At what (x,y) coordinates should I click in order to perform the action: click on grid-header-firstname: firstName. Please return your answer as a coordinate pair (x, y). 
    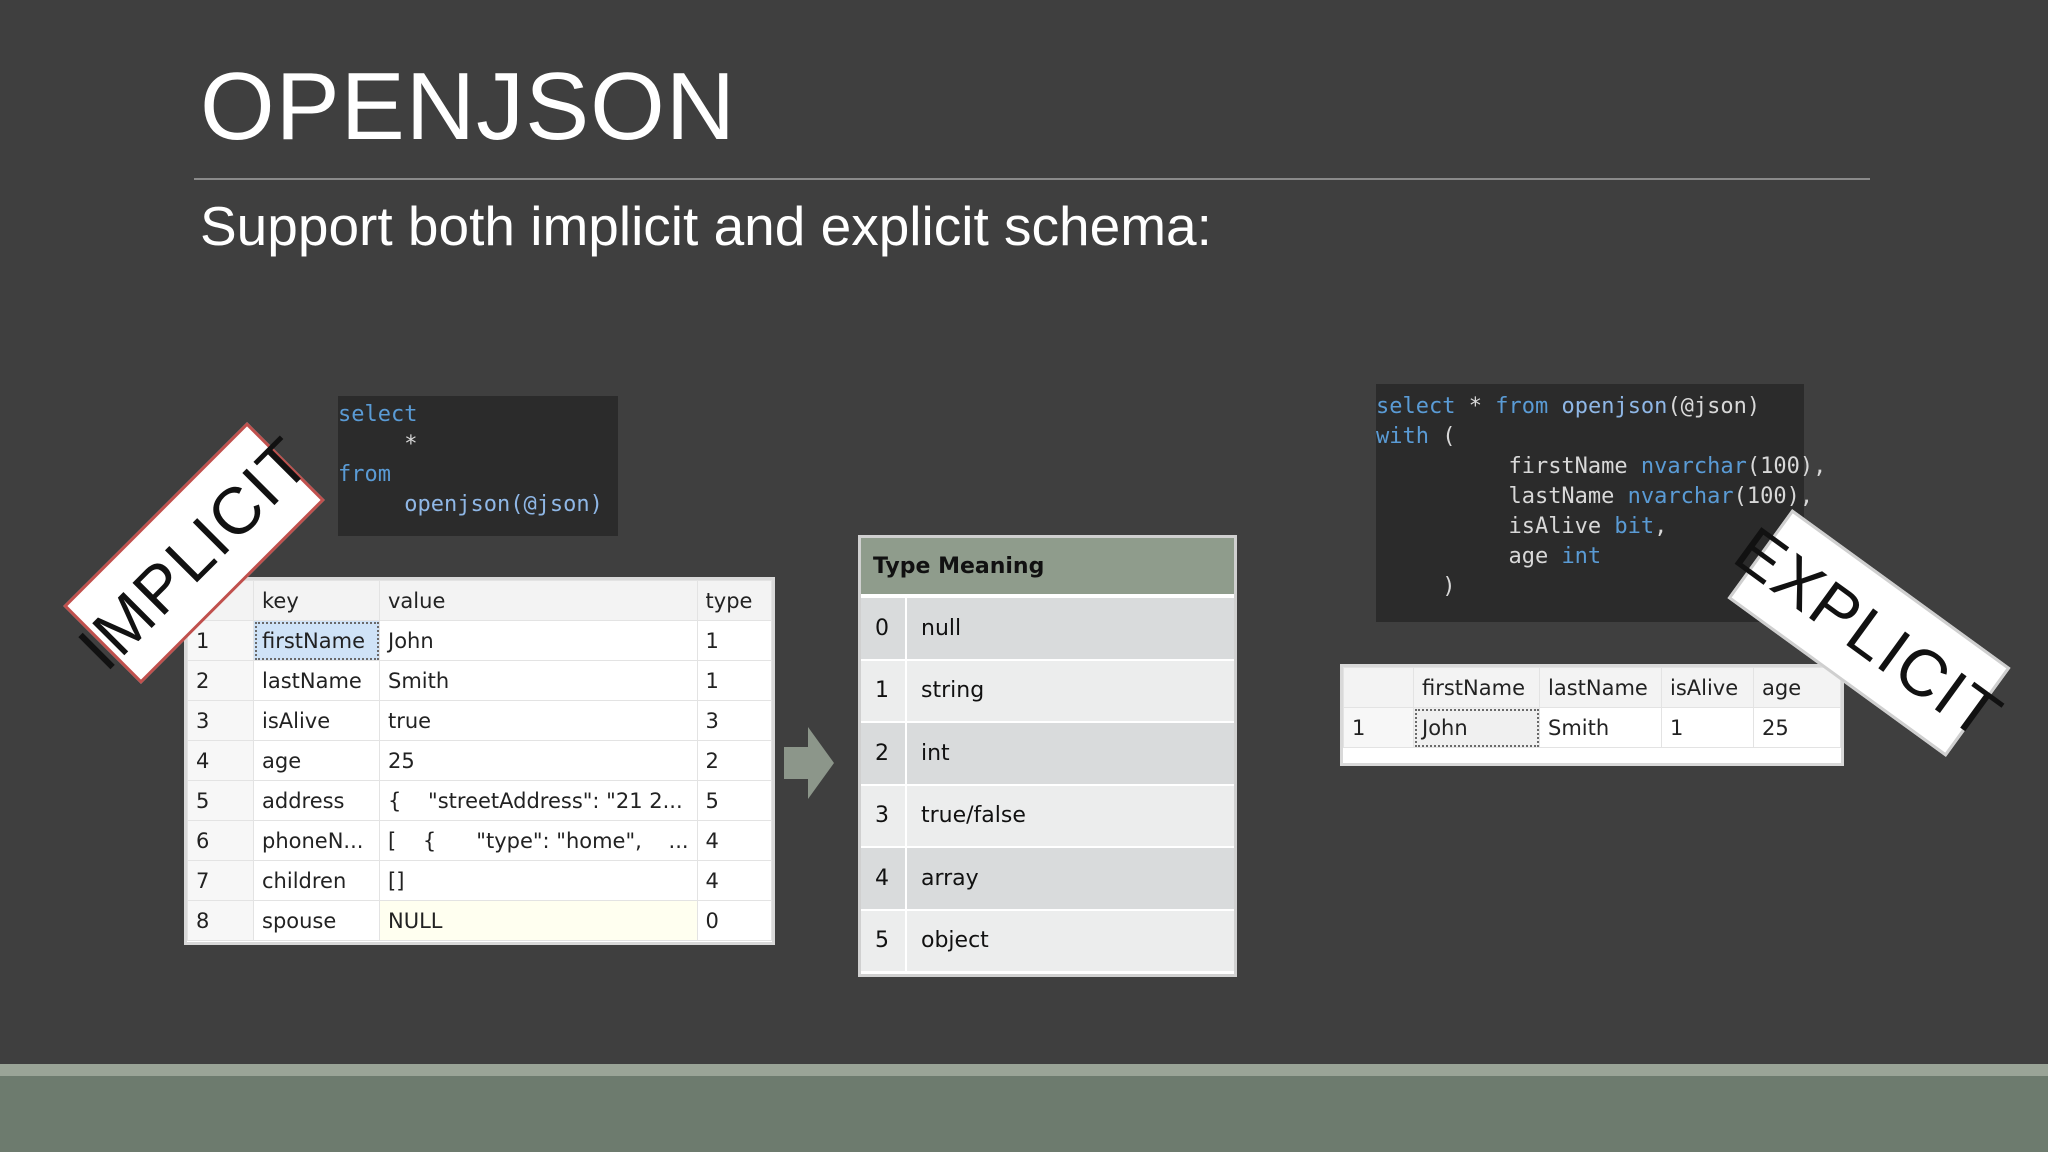
    Looking at the image, I should click on (1476, 687).